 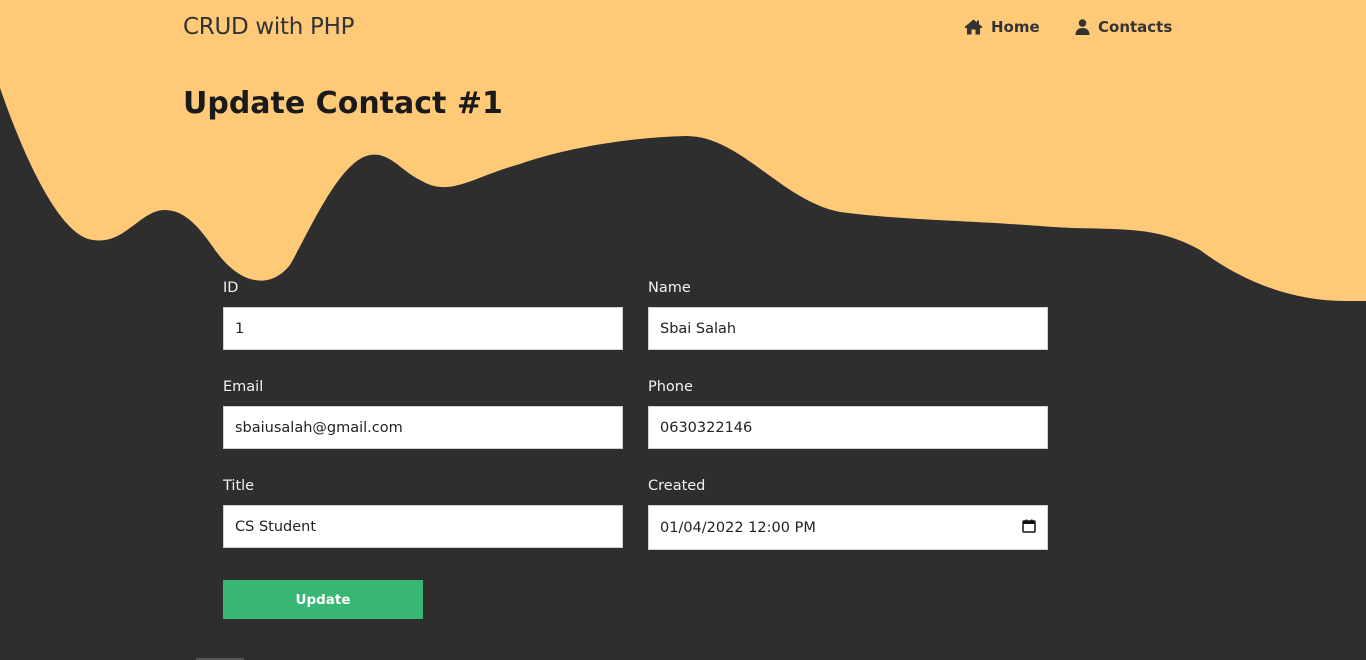 I want to click on created-field: Created 01/04/2022 12:00 PM, so click(x=848, y=513).